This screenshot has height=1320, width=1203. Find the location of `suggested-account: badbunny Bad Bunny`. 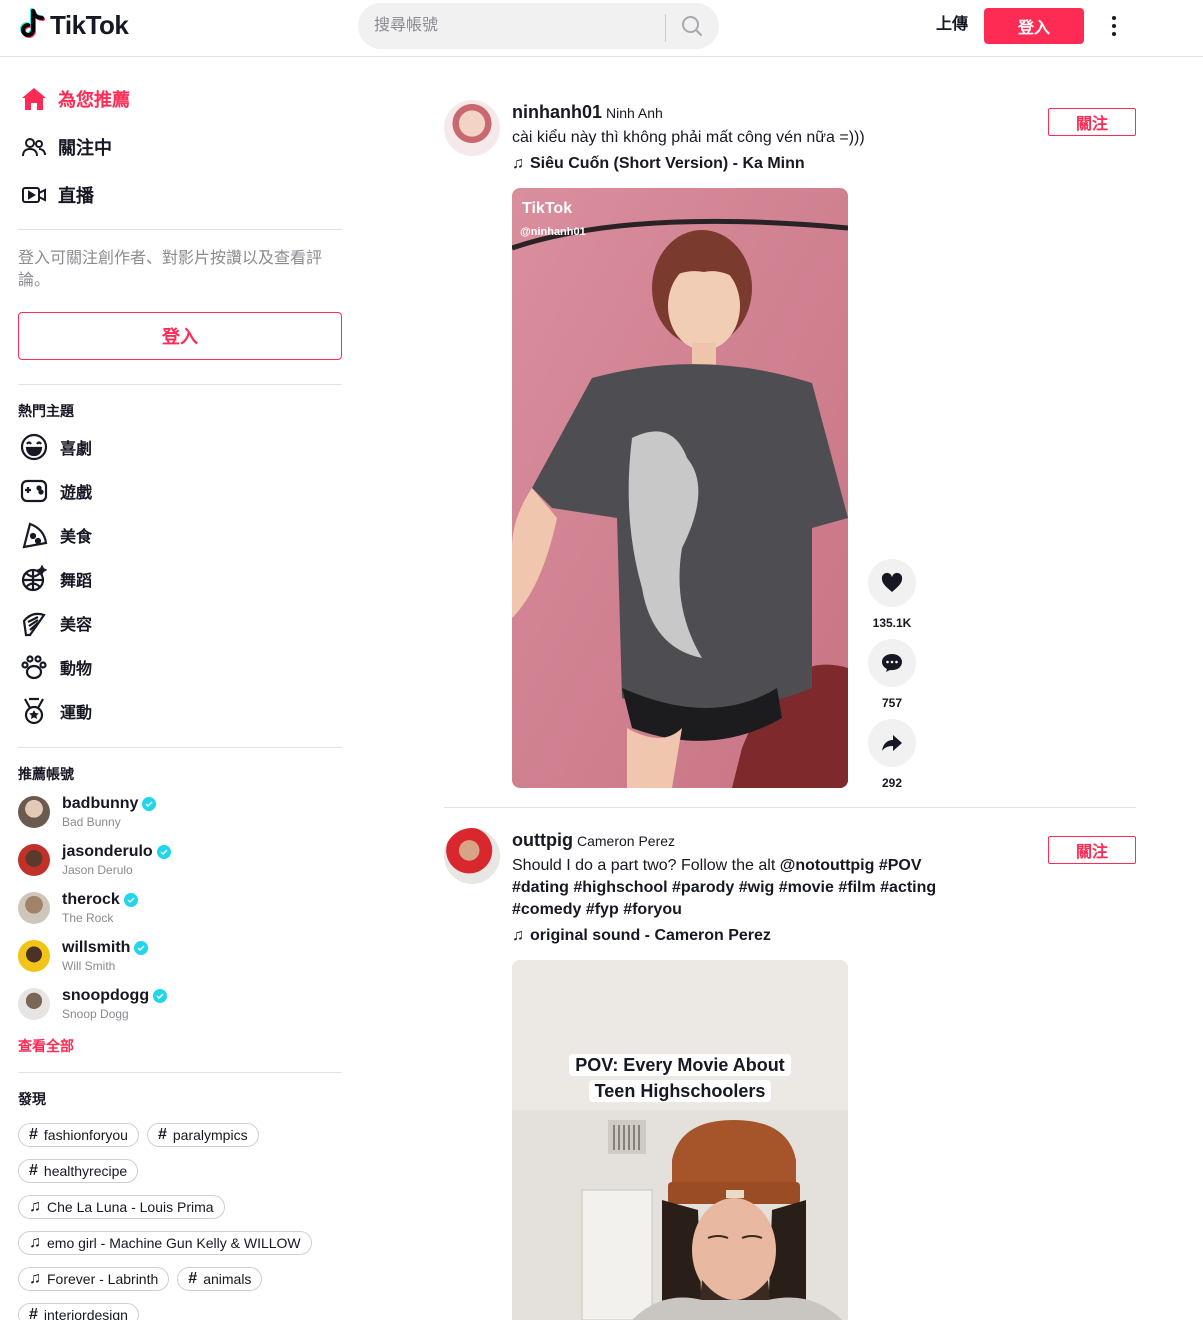

suggested-account: badbunny Bad Bunny is located at coordinates (180, 812).